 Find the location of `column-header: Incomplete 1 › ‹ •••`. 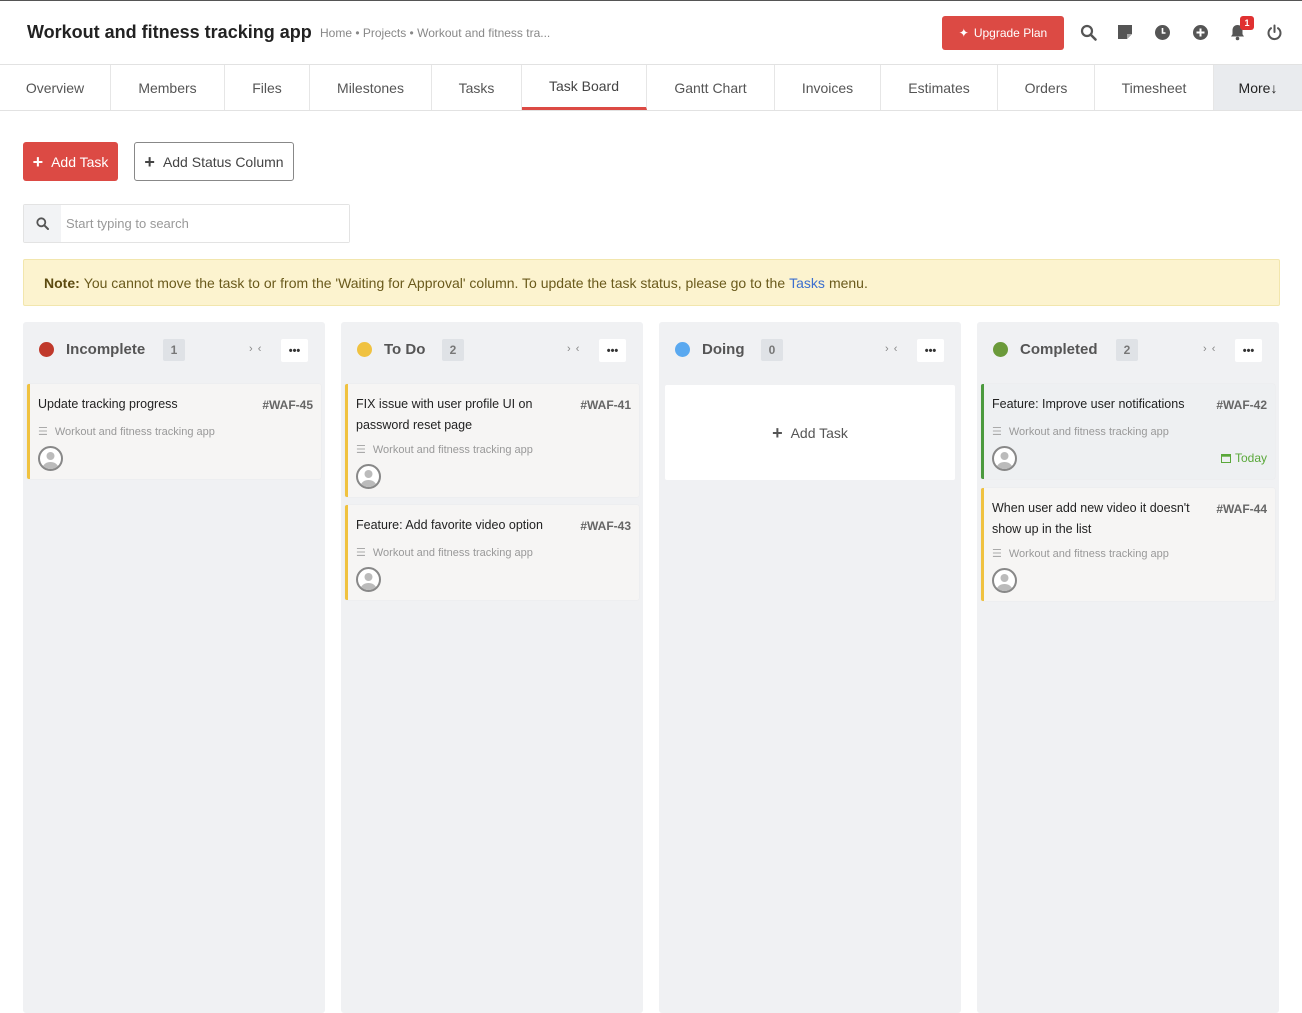

column-header: Incomplete 1 › ‹ ••• is located at coordinates (174, 351).